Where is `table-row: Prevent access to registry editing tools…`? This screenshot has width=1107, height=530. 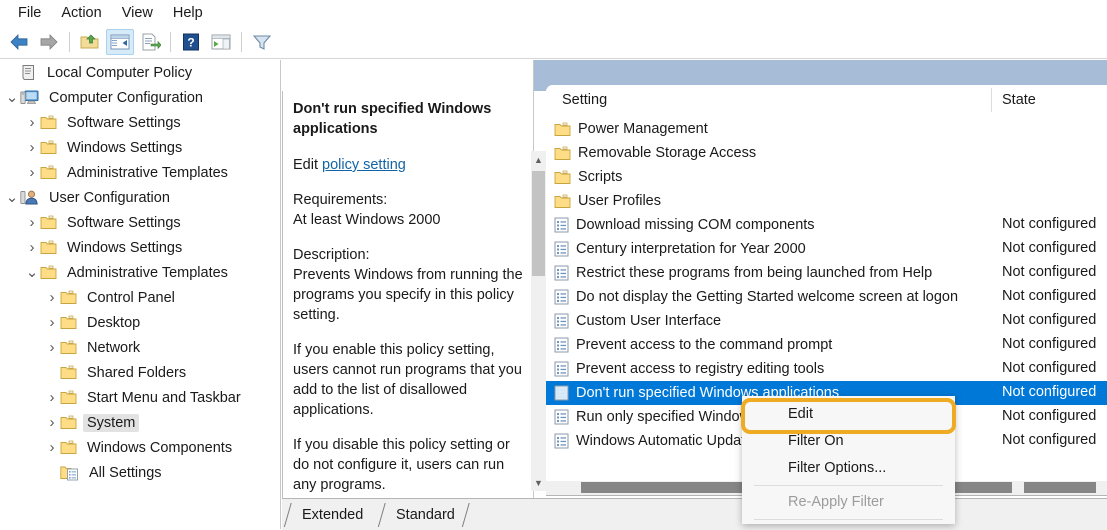 table-row: Prevent access to registry editing tools… is located at coordinates (826, 369).